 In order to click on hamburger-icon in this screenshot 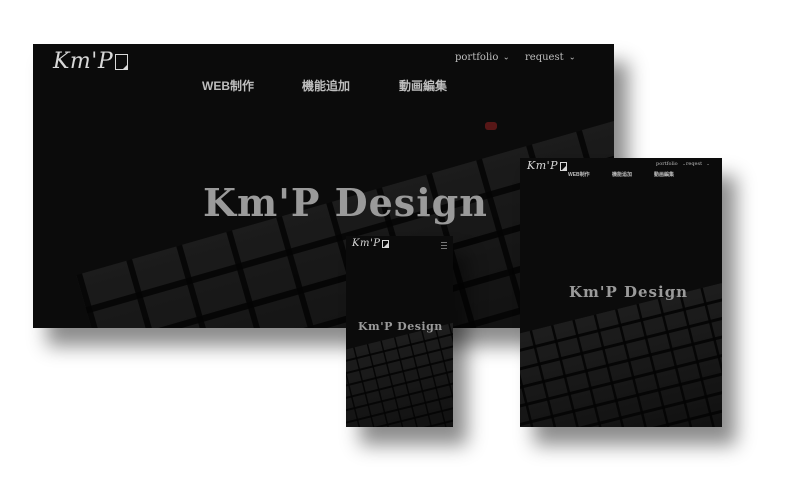, I will do `click(444, 246)`.